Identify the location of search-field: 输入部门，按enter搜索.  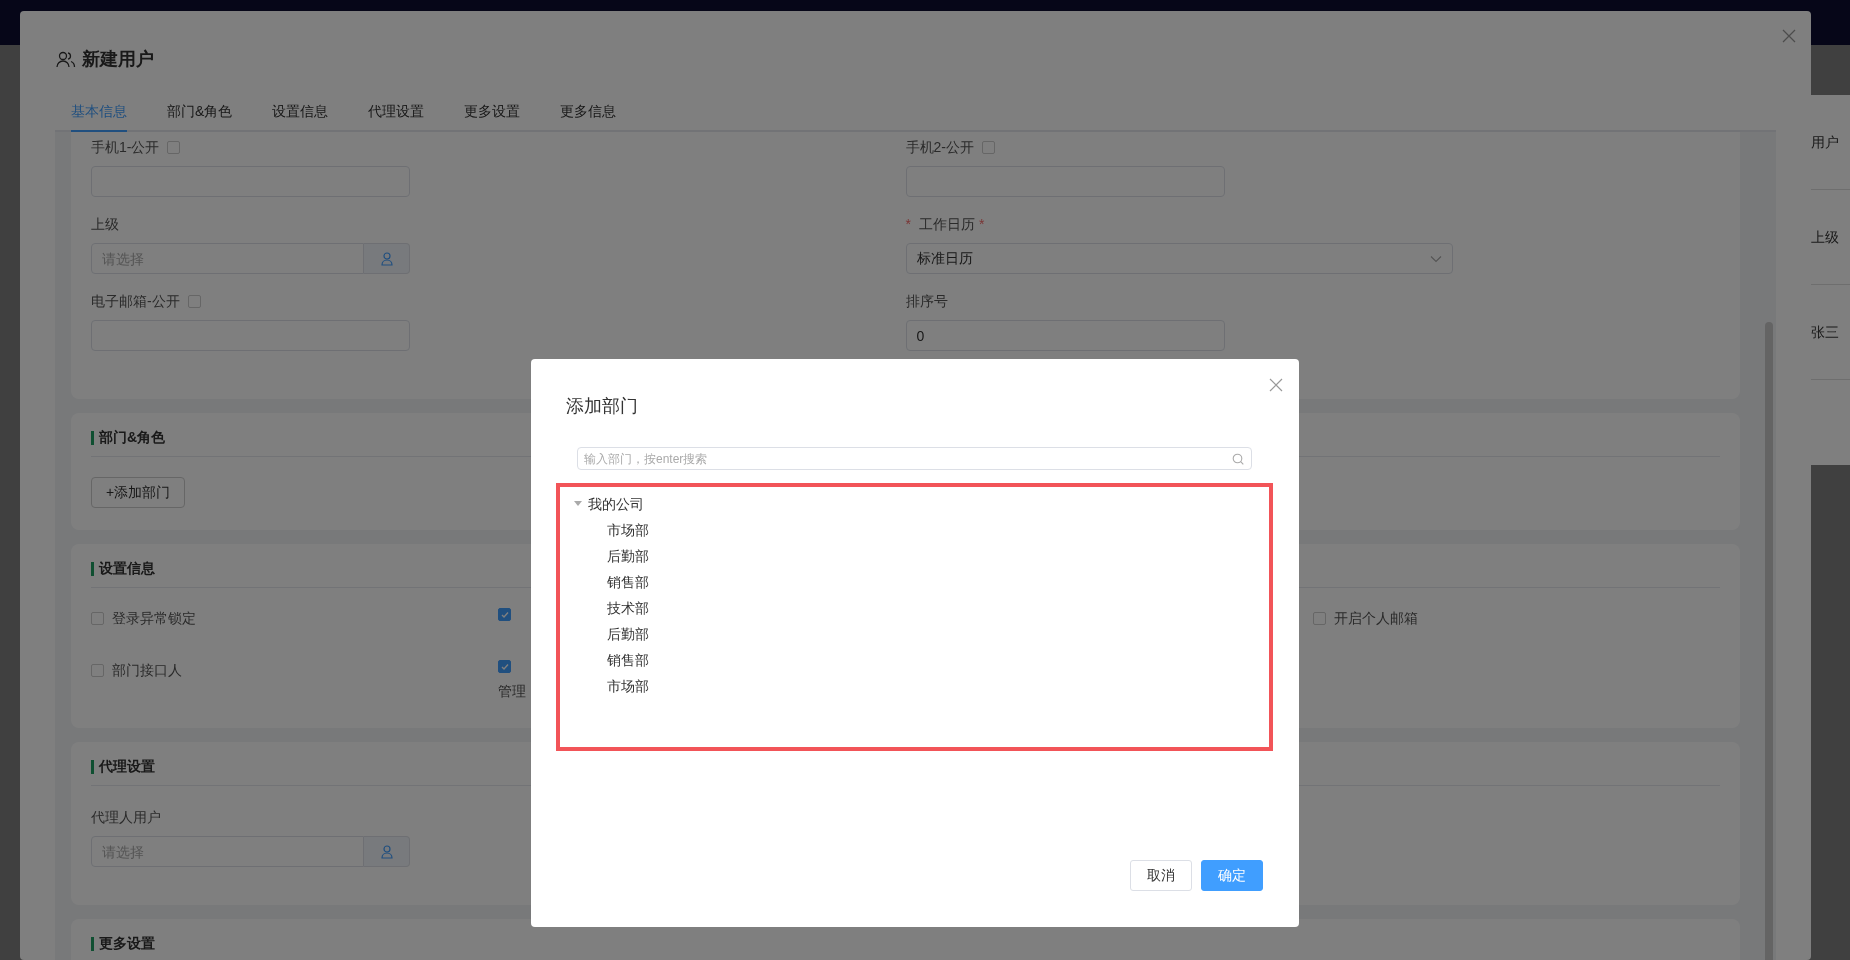
(914, 458).